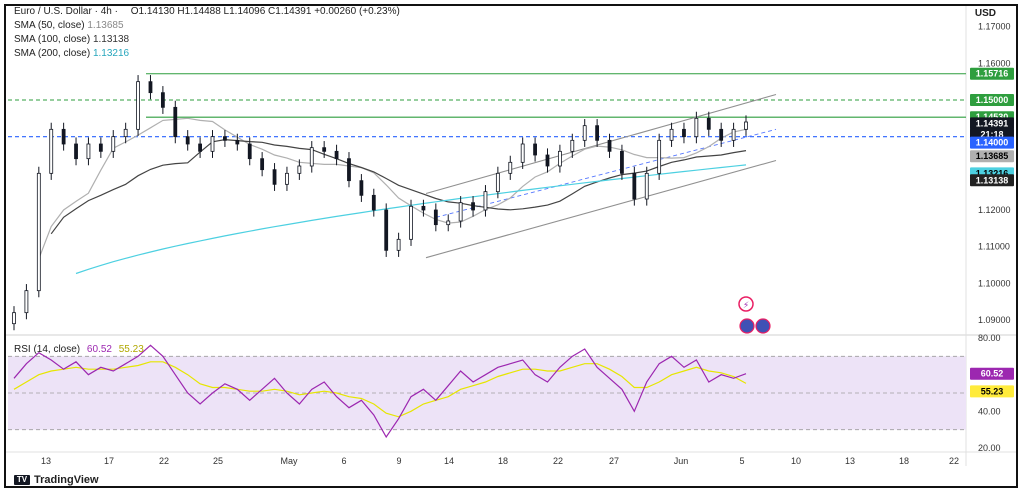 The width and height of the screenshot is (1024, 494). What do you see at coordinates (111, 39) in the screenshot?
I see `sma100-value: 1.13138` at bounding box center [111, 39].